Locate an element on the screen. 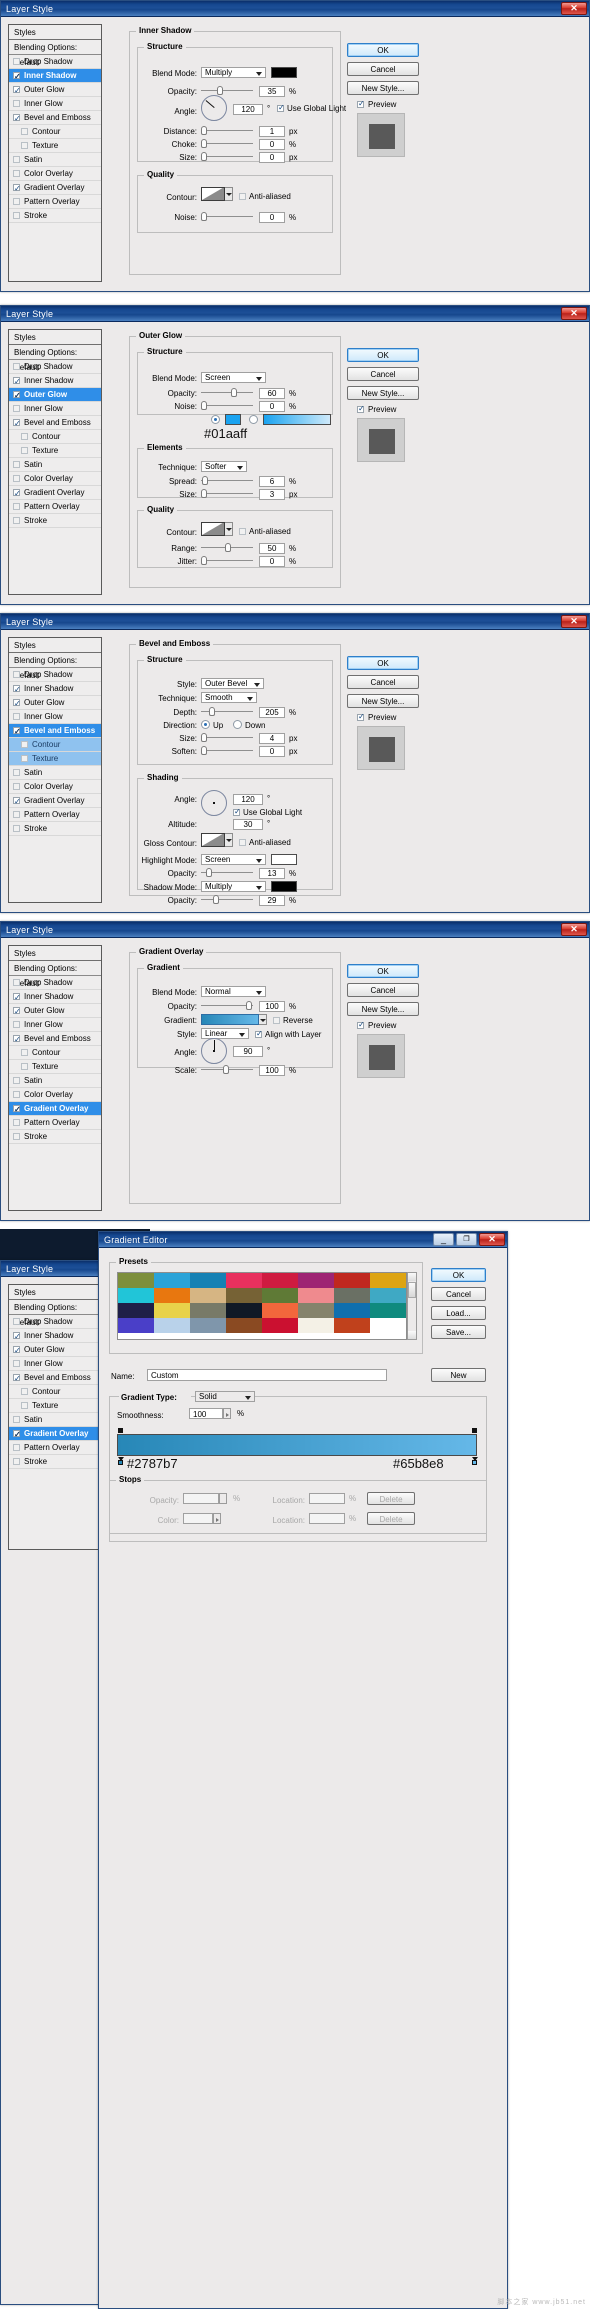  presets-grid is located at coordinates (262, 1306).